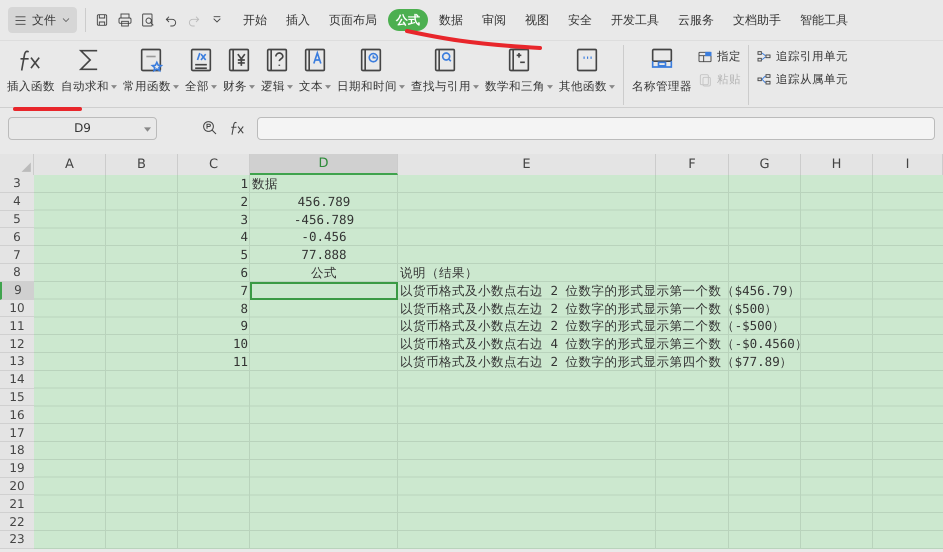  I want to click on row-header: 9, so click(17, 291).